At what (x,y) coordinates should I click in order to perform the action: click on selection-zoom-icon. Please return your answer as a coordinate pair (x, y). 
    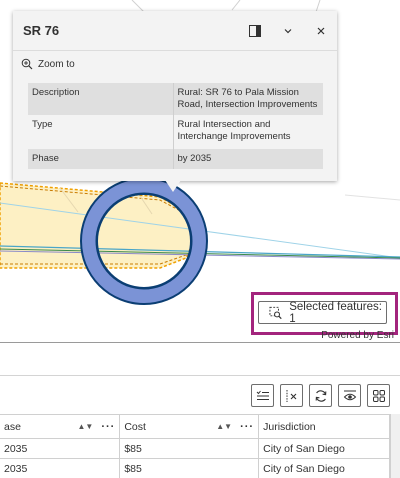
    Looking at the image, I should click on (275, 312).